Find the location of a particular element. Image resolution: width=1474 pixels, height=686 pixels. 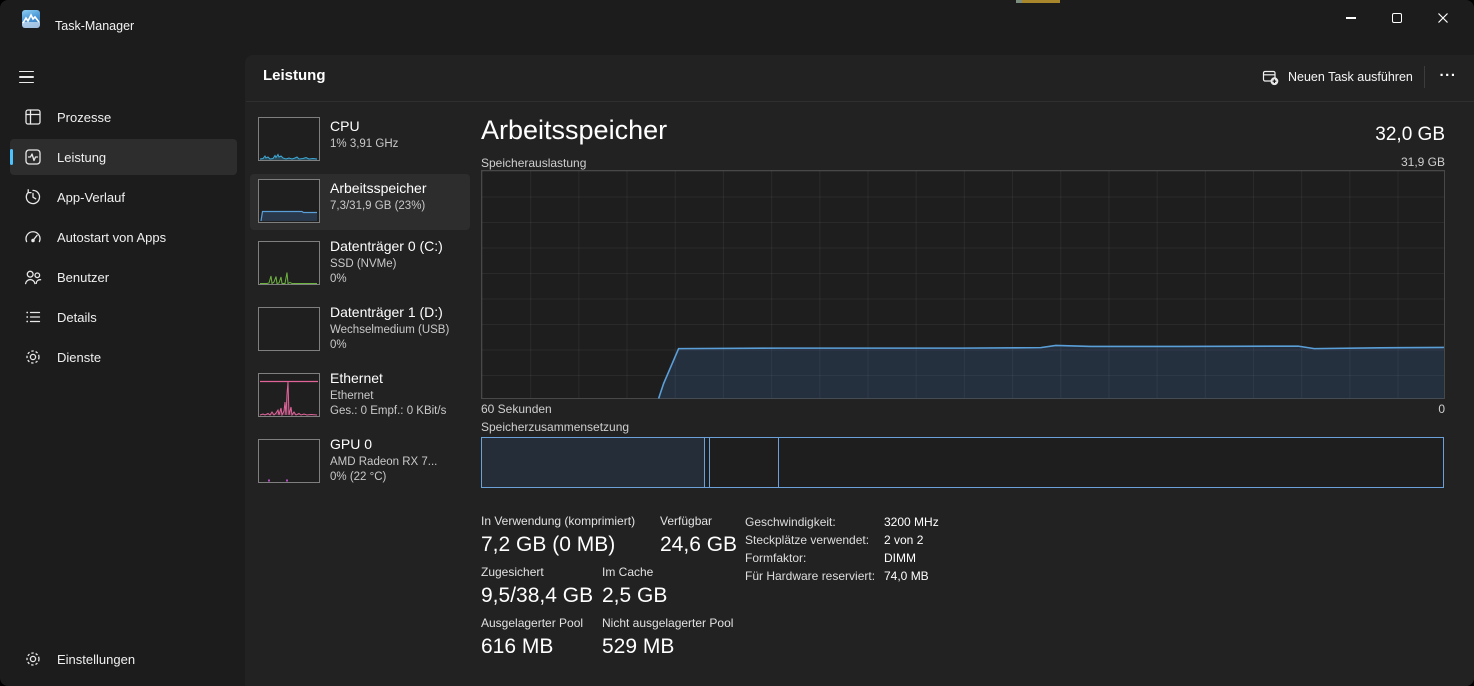

sidebar-item-leistung: Leistung is located at coordinates (123, 157).